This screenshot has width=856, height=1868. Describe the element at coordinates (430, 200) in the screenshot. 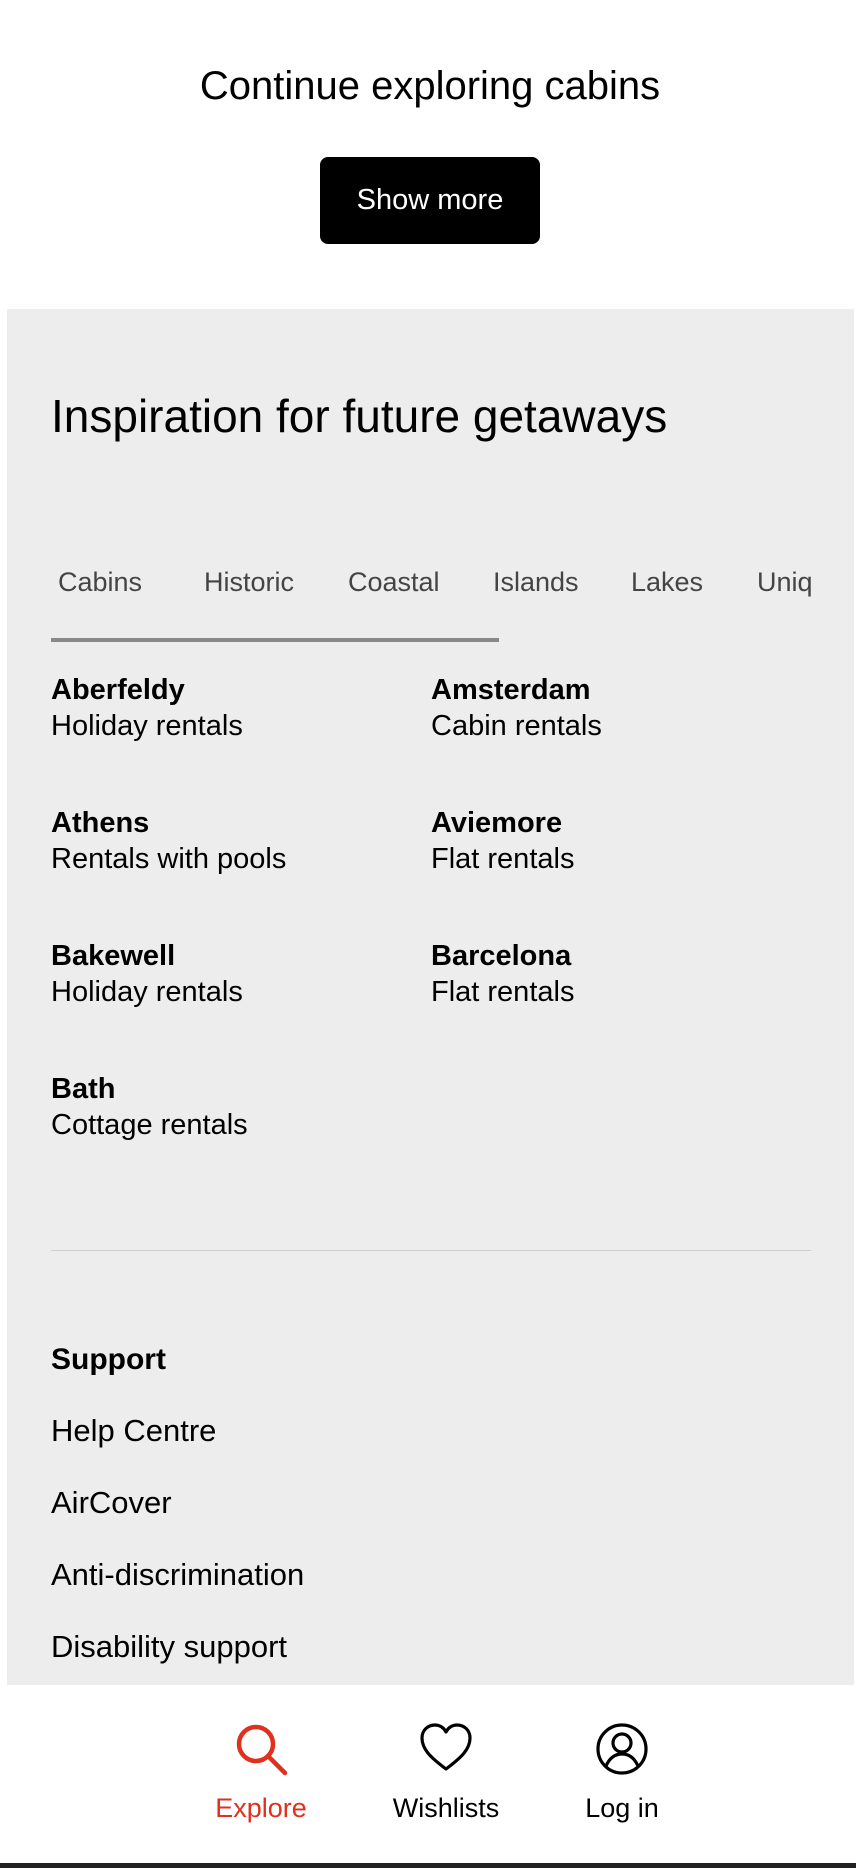

I see `show-more-button: Show more` at that location.